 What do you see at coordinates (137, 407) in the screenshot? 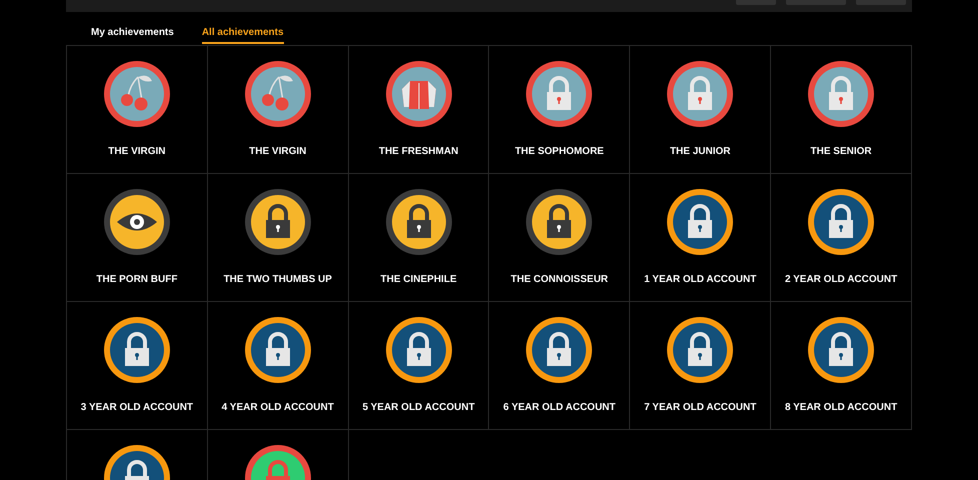
I see `achievement-title: 3 YEAR OLD ACCOUNT` at bounding box center [137, 407].